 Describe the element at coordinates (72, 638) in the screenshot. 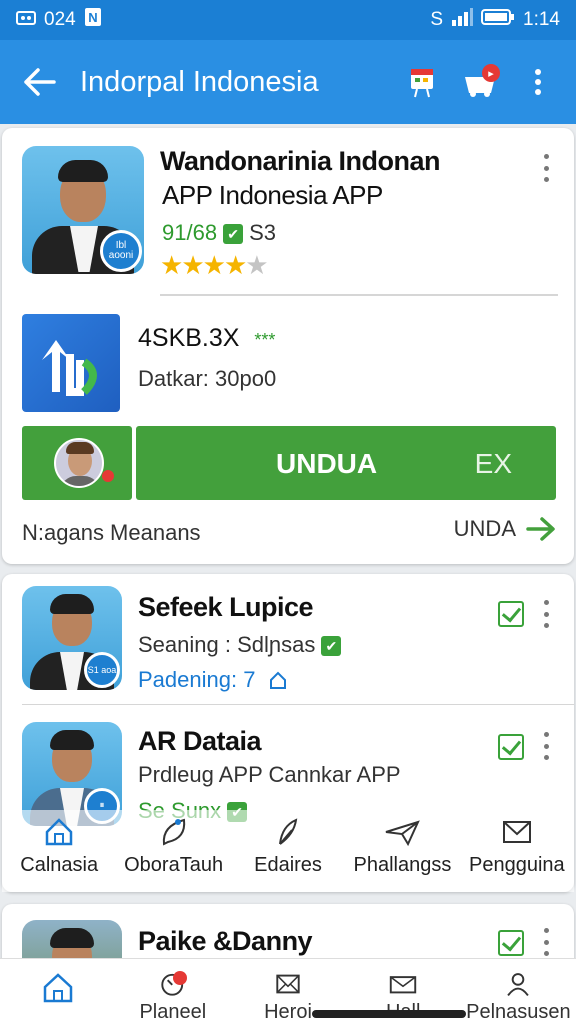

I see `avatar: S1 aoa` at that location.